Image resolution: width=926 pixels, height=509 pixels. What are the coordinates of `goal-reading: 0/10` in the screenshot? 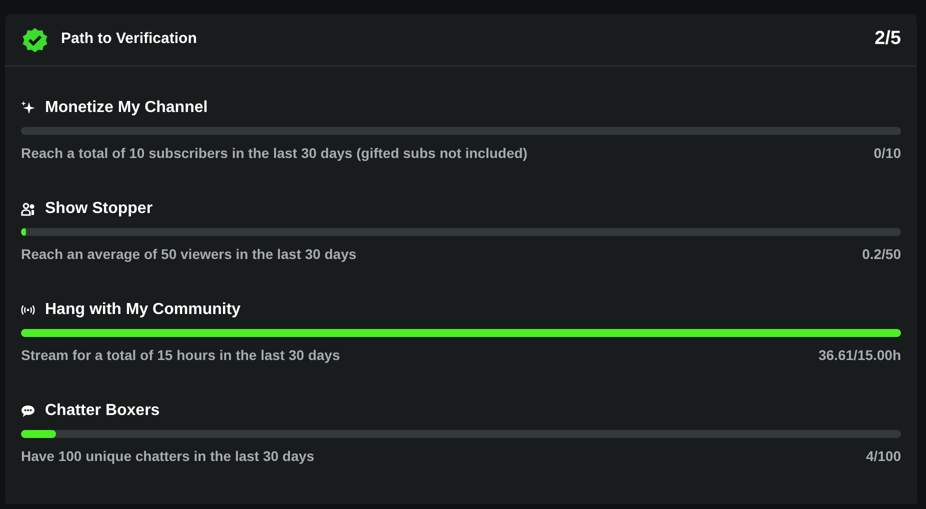 It's located at (887, 153).